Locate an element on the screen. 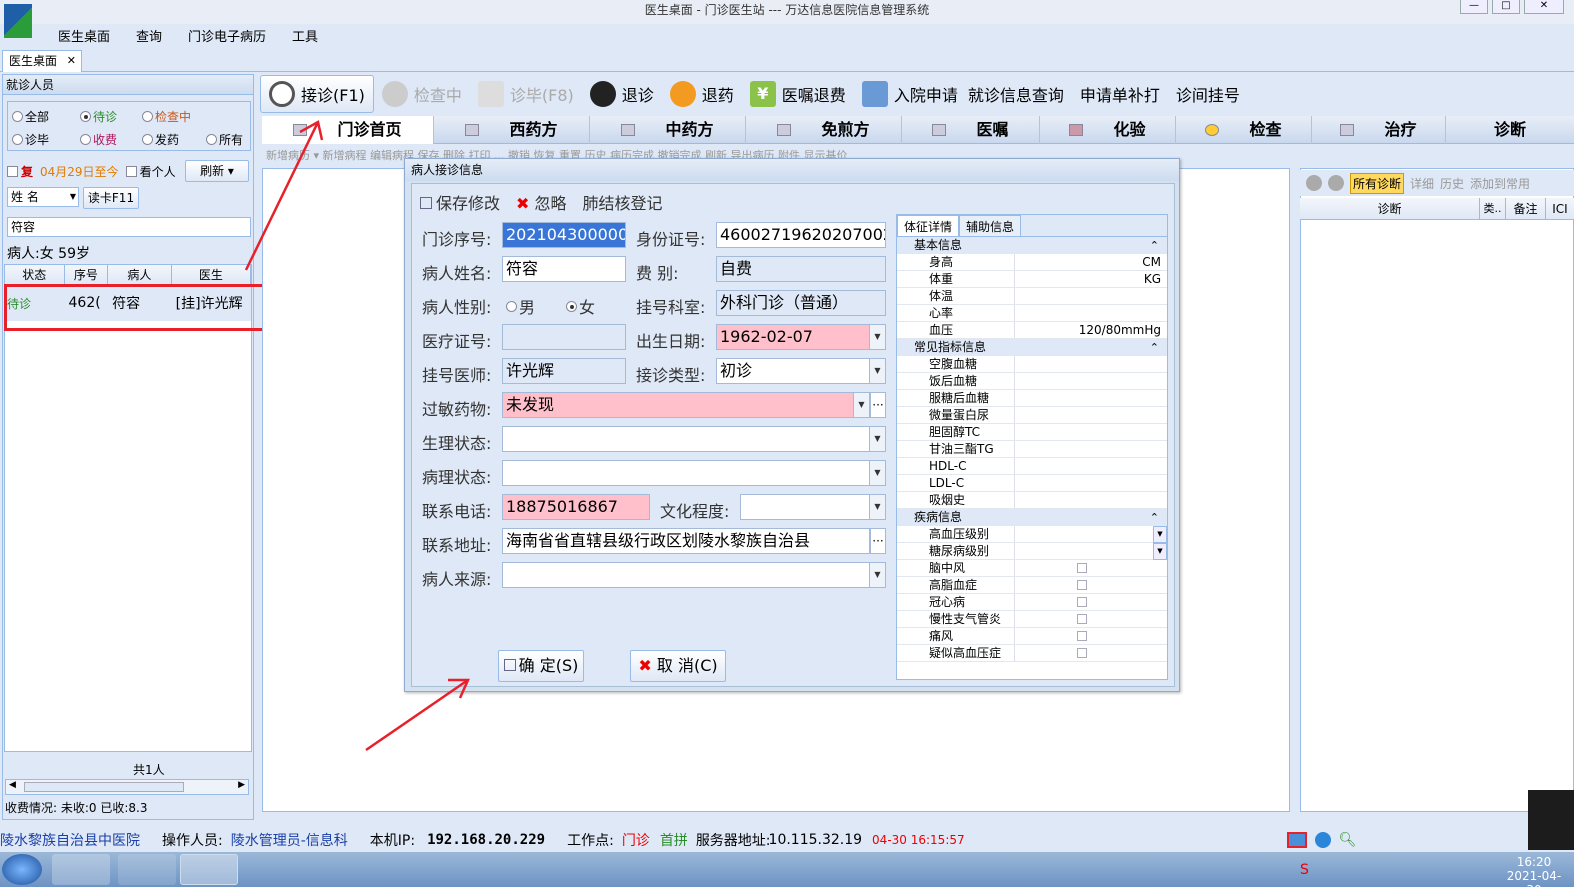  operator-label: 操作人员: is located at coordinates (192, 841).